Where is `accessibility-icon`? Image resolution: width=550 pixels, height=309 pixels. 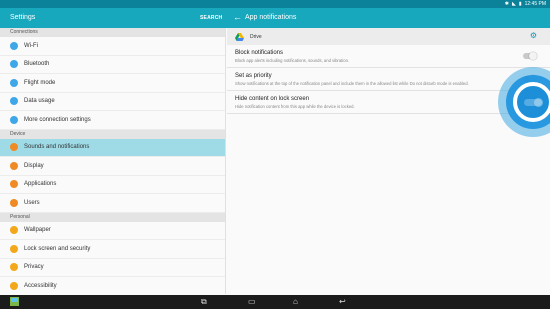
accessibility-icon is located at coordinates (14, 285).